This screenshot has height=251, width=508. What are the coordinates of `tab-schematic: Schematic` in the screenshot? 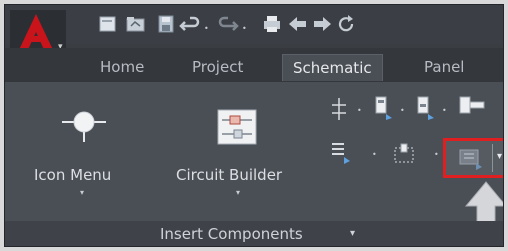 It's located at (332, 67).